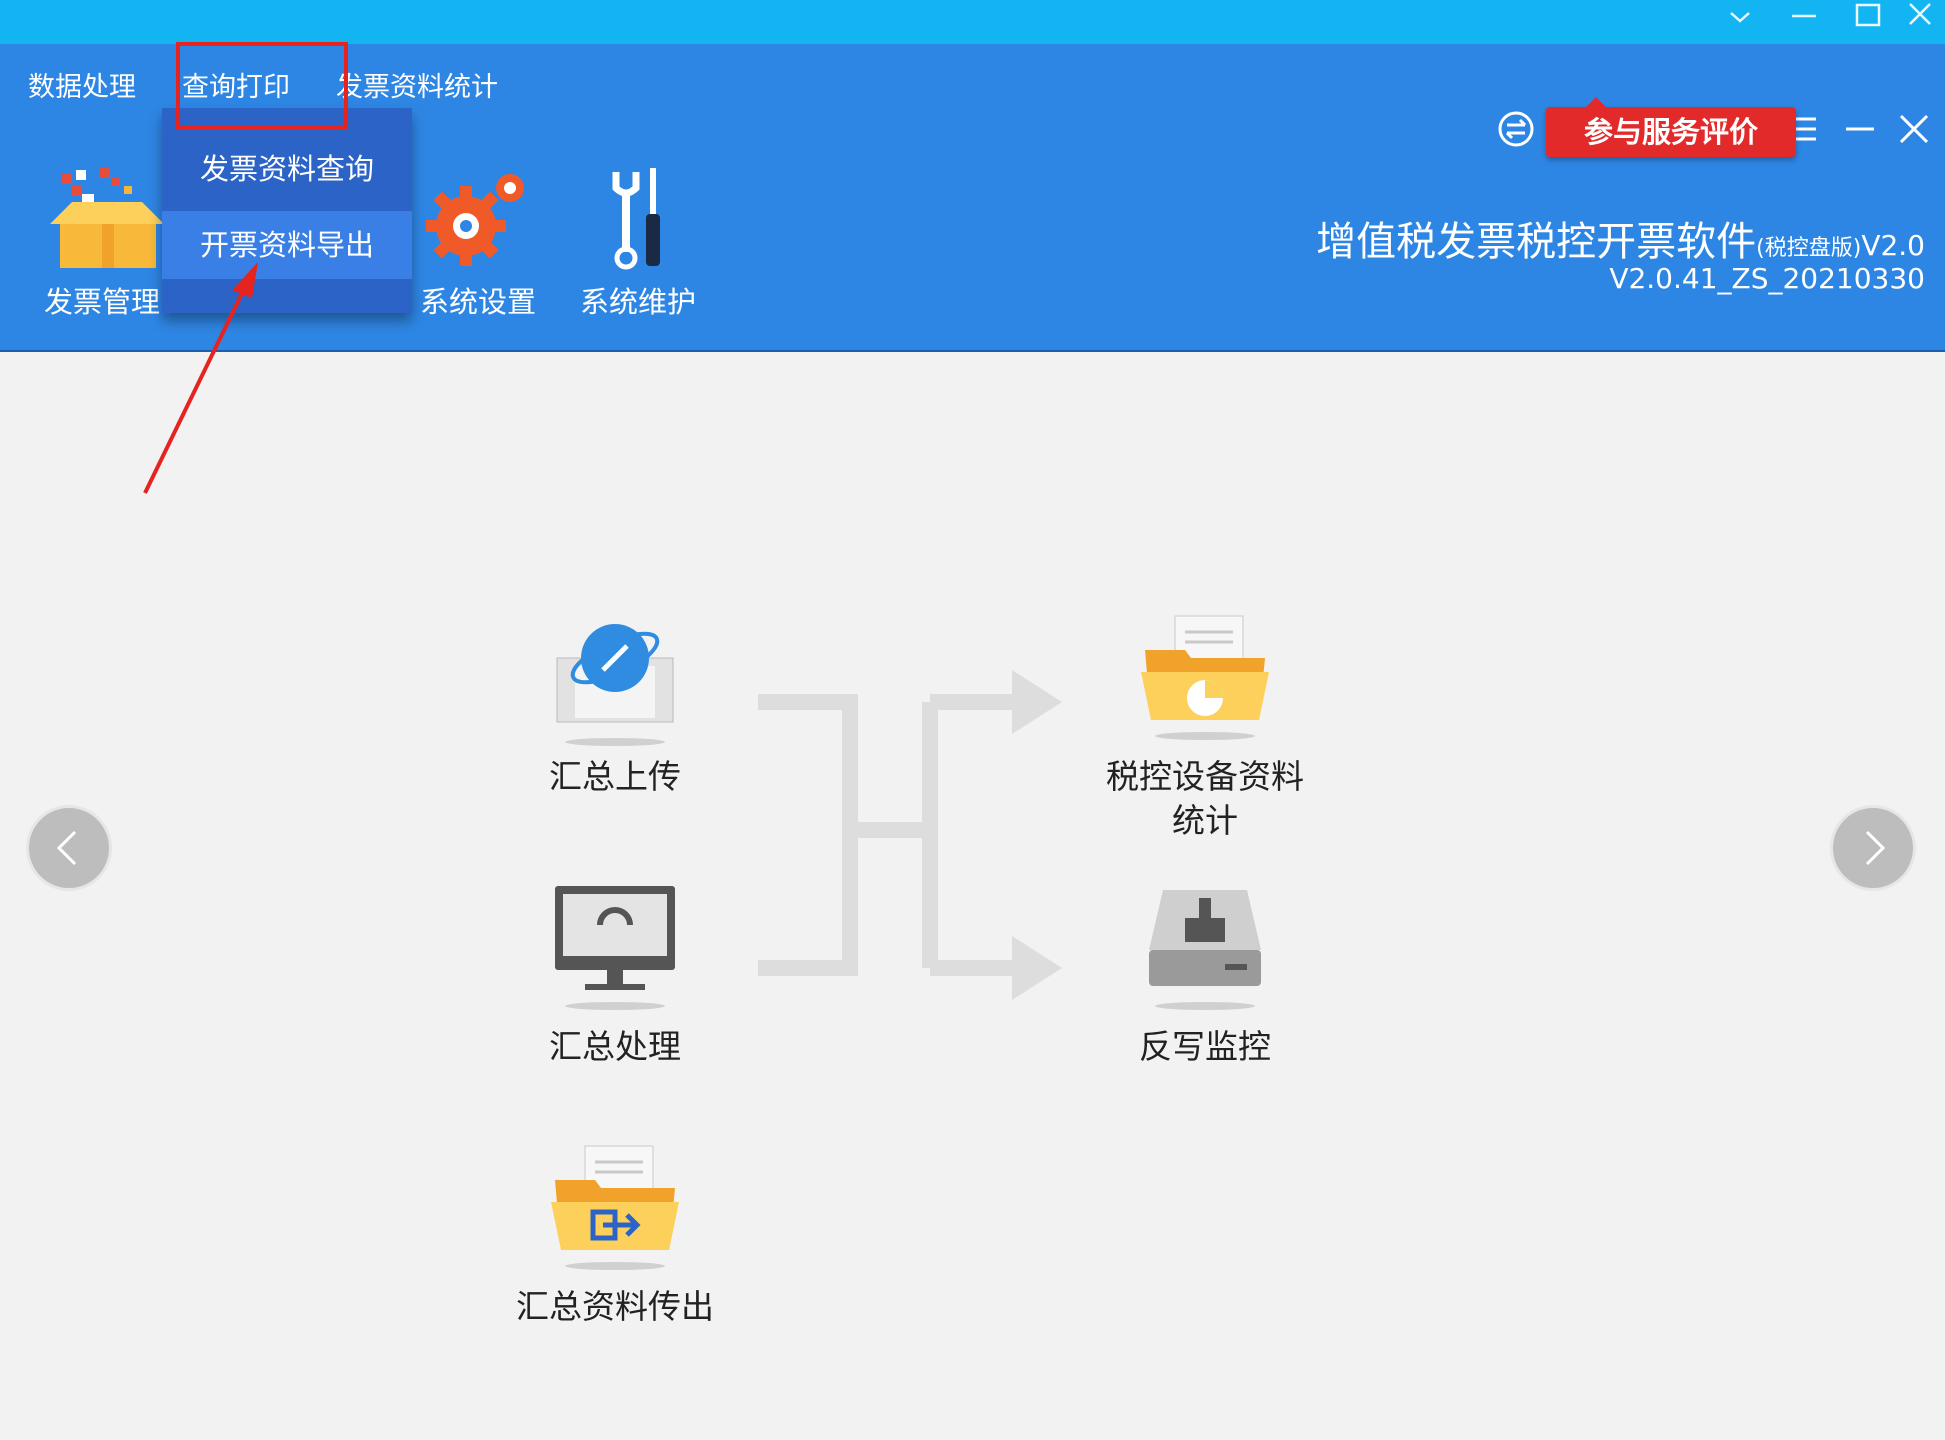  I want to click on writeback-monitor-tile: 反写监控, so click(1205, 985).